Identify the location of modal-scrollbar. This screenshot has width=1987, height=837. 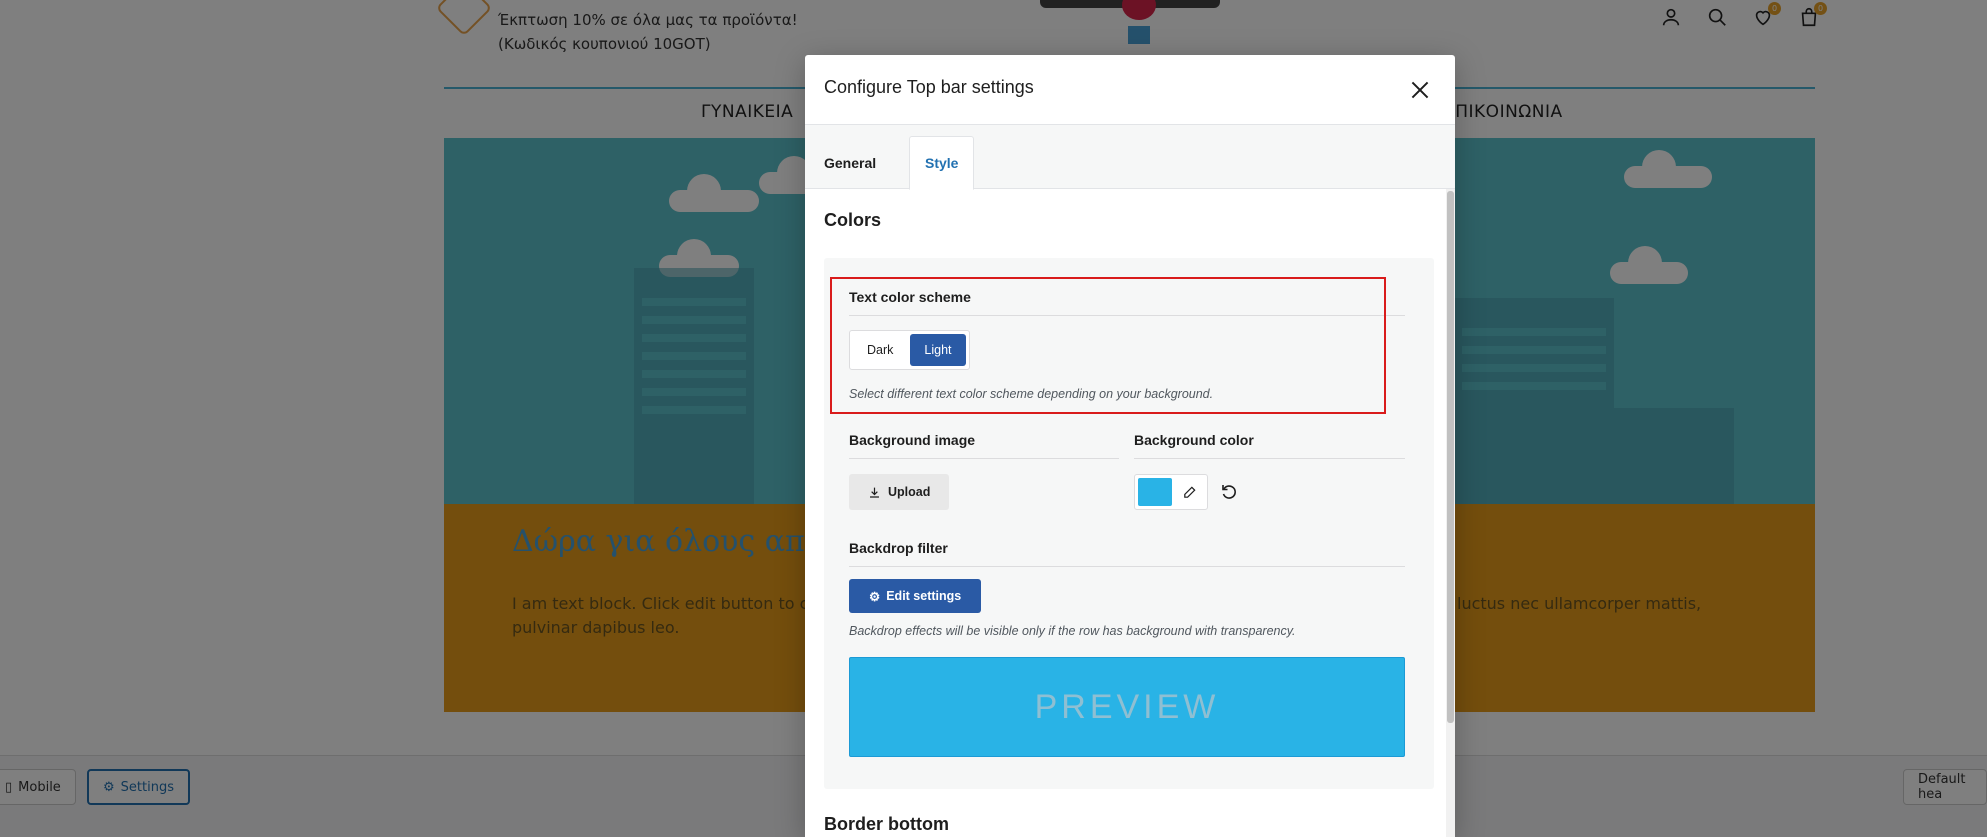
(1450, 513).